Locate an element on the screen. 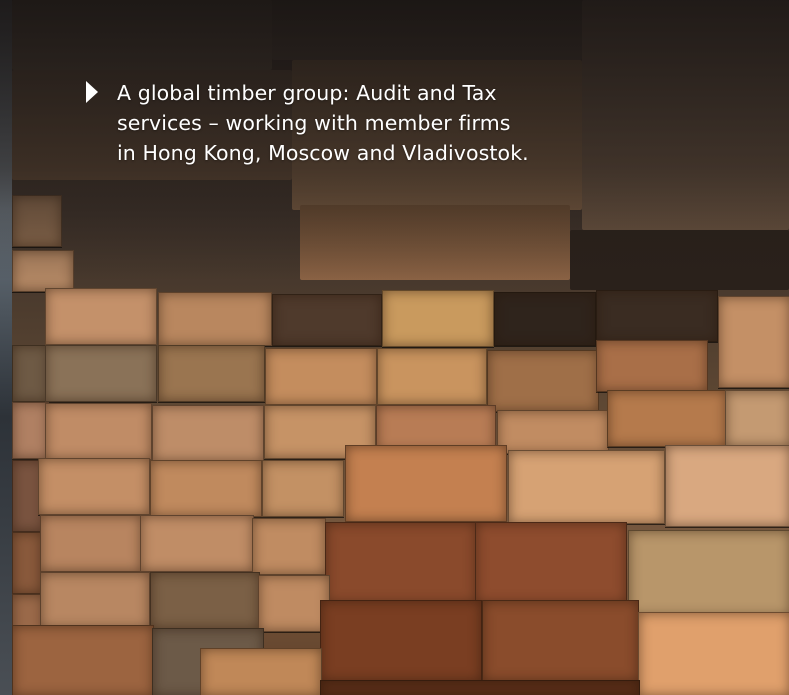  play-triangle-icon is located at coordinates (92, 92).